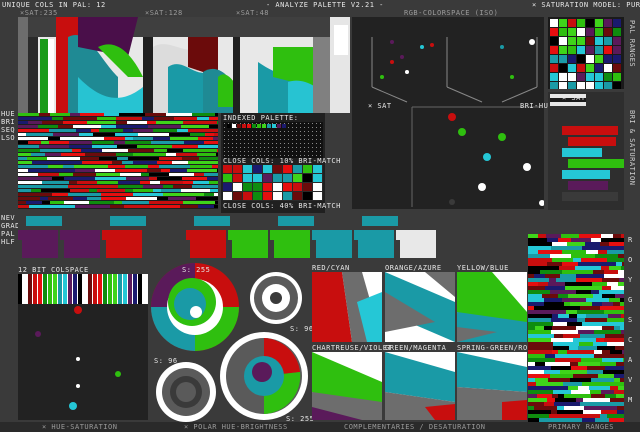 The width and height of the screenshot is (640, 432). What do you see at coordinates (462, 132) in the screenshot?
I see `scatter-point` at bounding box center [462, 132].